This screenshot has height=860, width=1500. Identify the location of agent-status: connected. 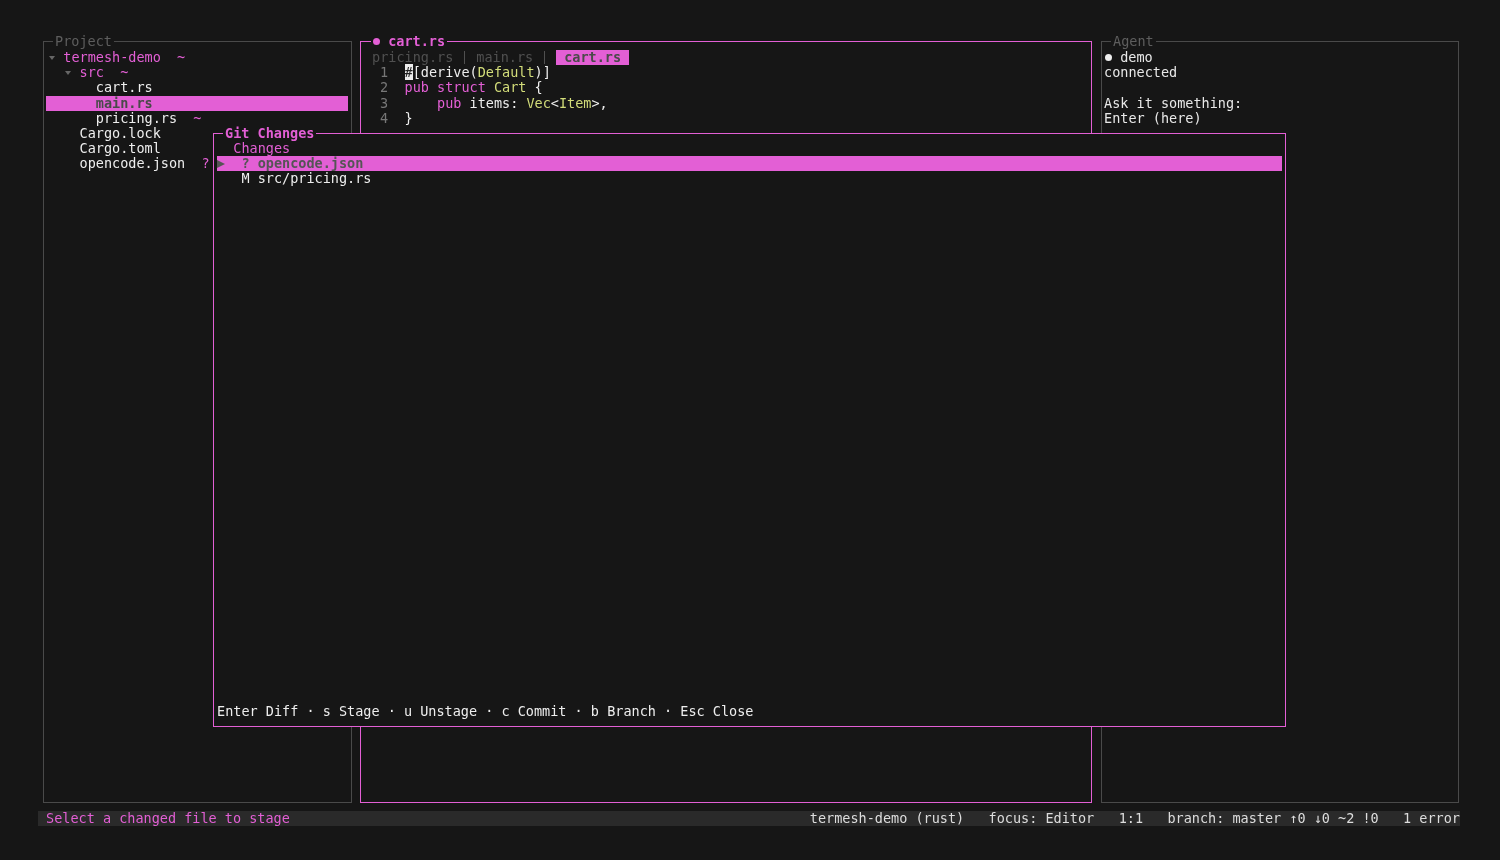
(1141, 73).